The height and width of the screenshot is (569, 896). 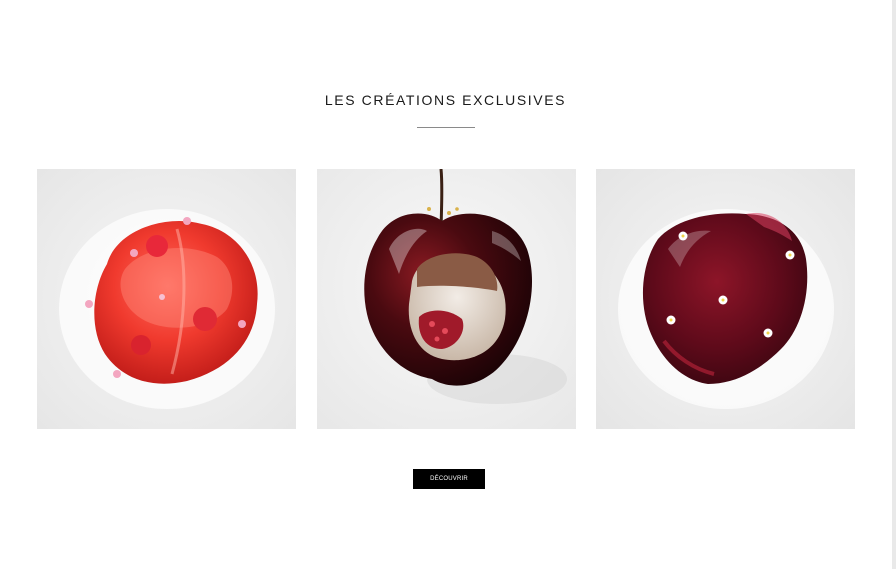 I want to click on window-edge, so click(x=894, y=284).